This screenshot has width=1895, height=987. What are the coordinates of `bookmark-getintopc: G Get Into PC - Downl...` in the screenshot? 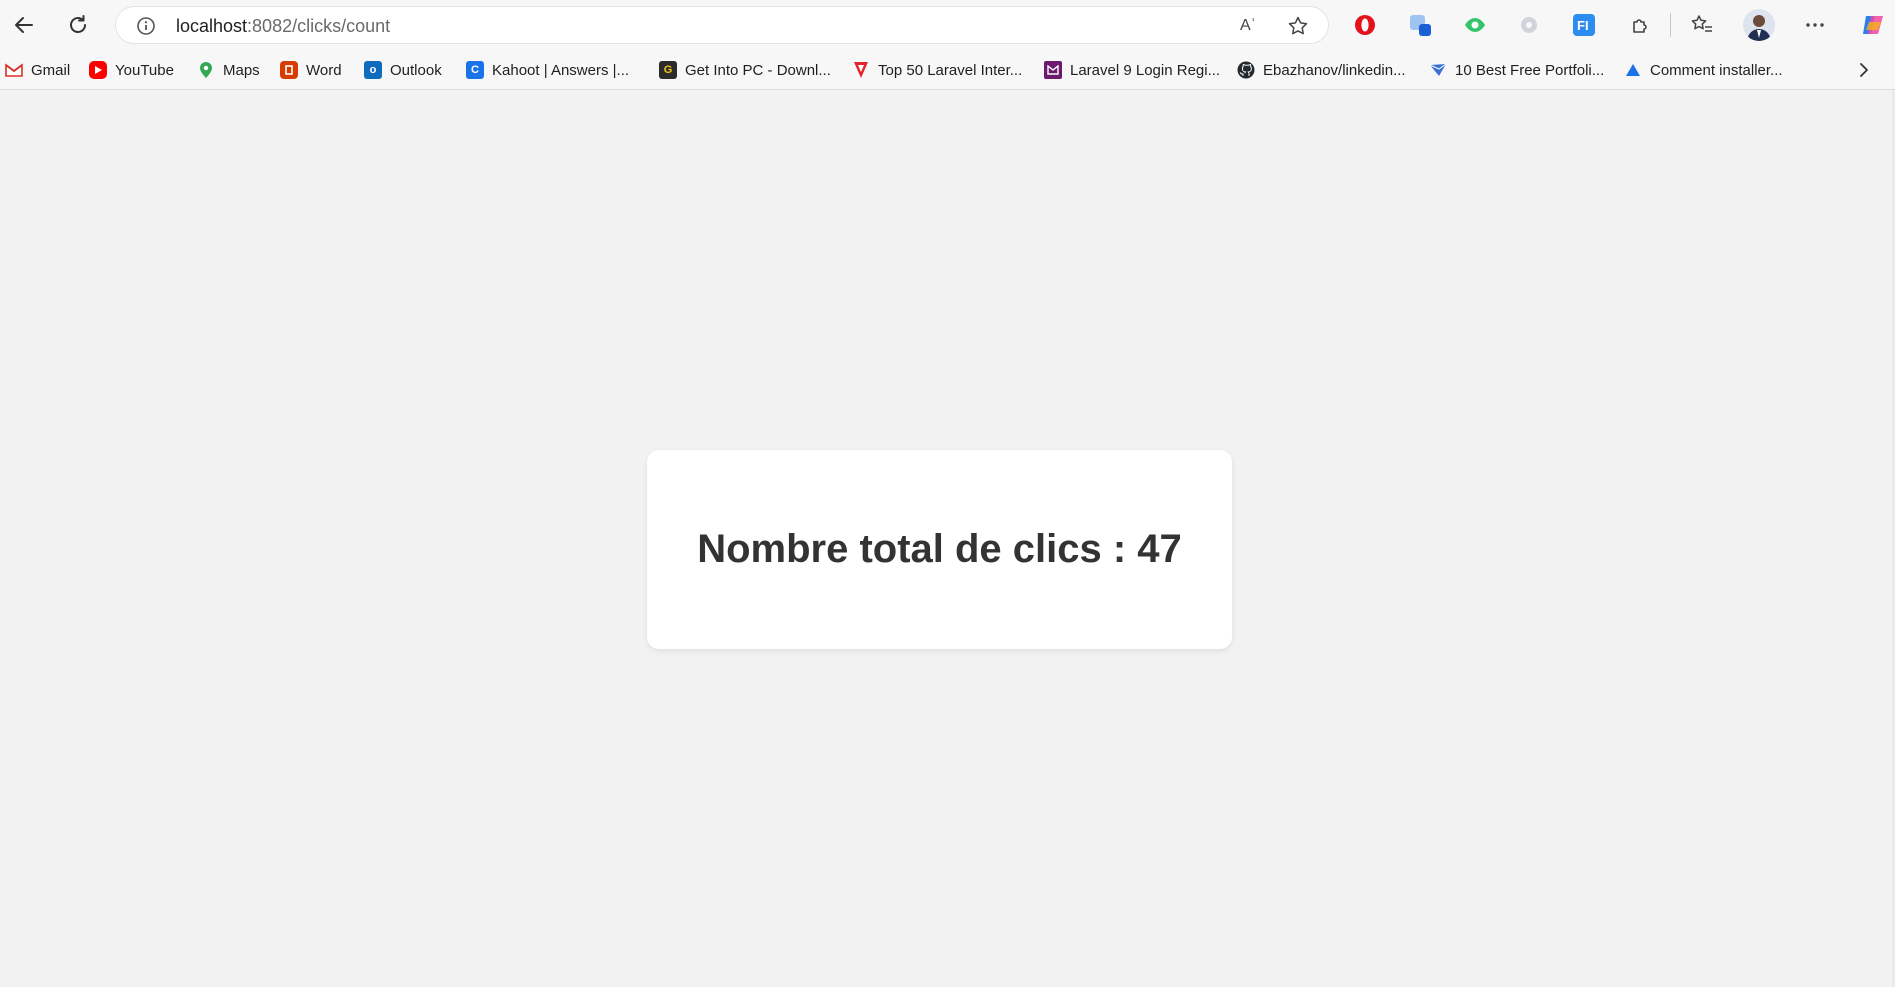 It's located at (745, 70).